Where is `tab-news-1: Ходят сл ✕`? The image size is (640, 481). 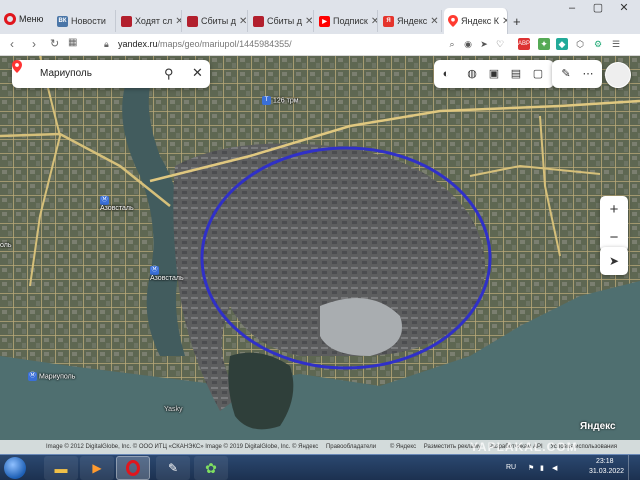
tab-news-1: Ходят сл ✕ is located at coordinates (150, 21).